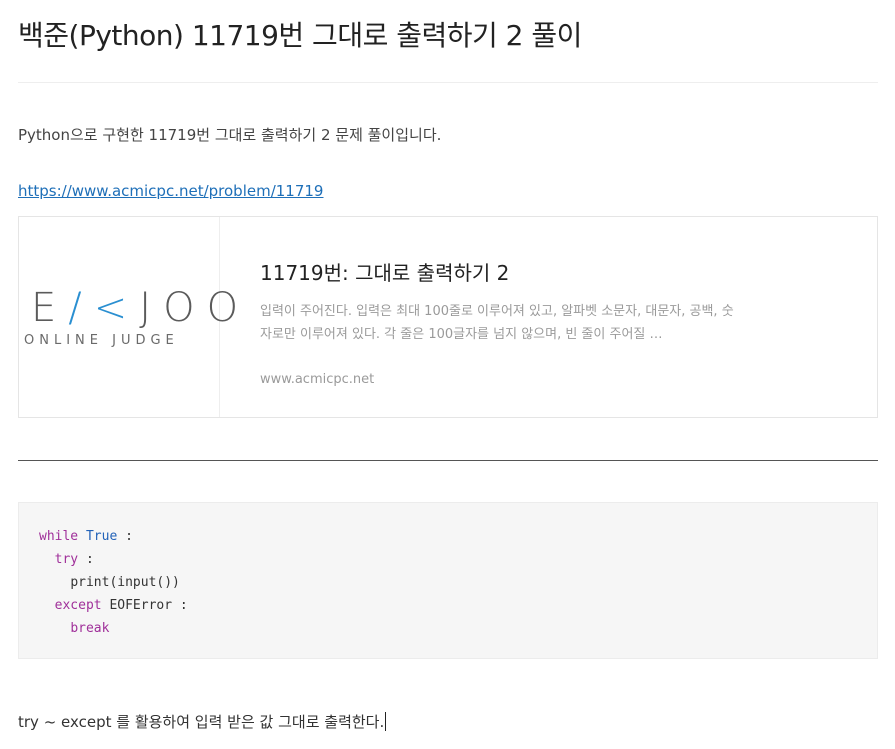 The height and width of the screenshot is (749, 895). I want to click on intro-text: Python으로 구현한 11719번 그대로 출력하기 2 문제 풀이입니다., so click(230, 135).